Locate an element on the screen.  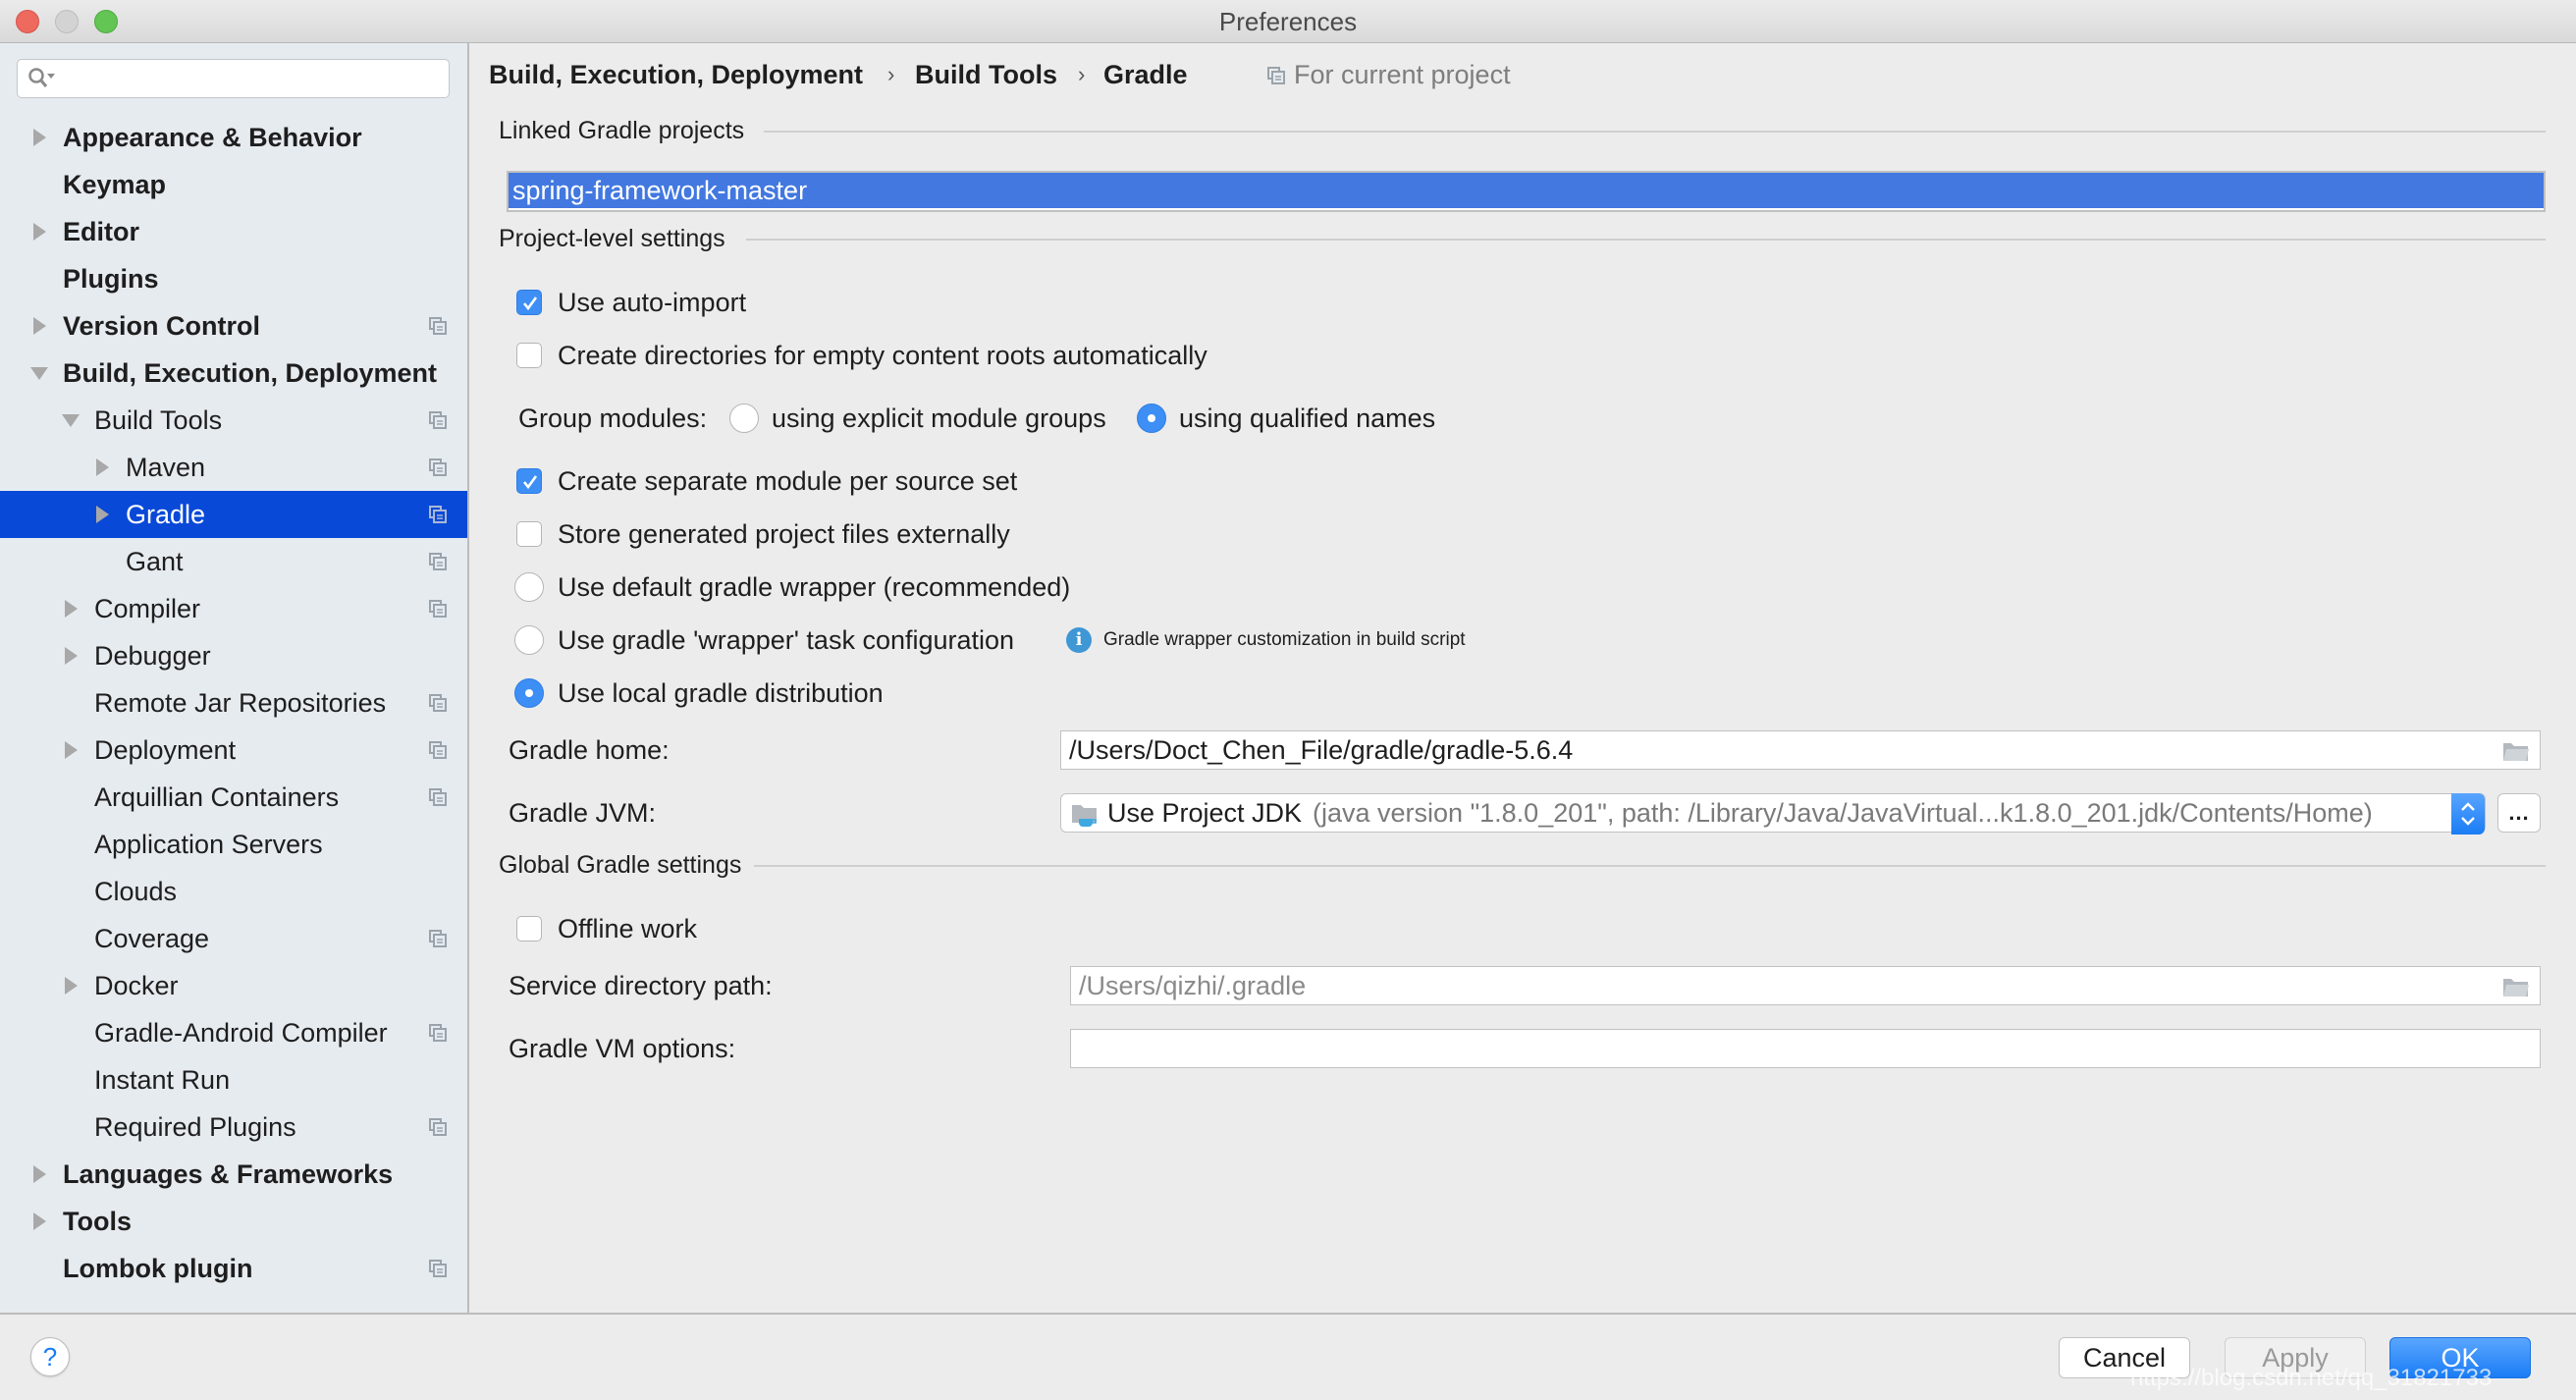
use-auto-import-checkbox is located at coordinates (529, 302).